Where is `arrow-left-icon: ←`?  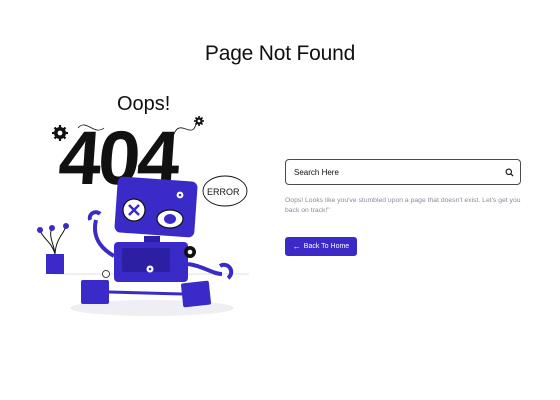
arrow-left-icon: ← is located at coordinates (296, 246).